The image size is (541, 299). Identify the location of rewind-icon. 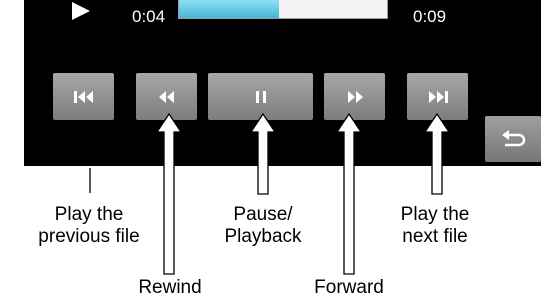
(166, 96).